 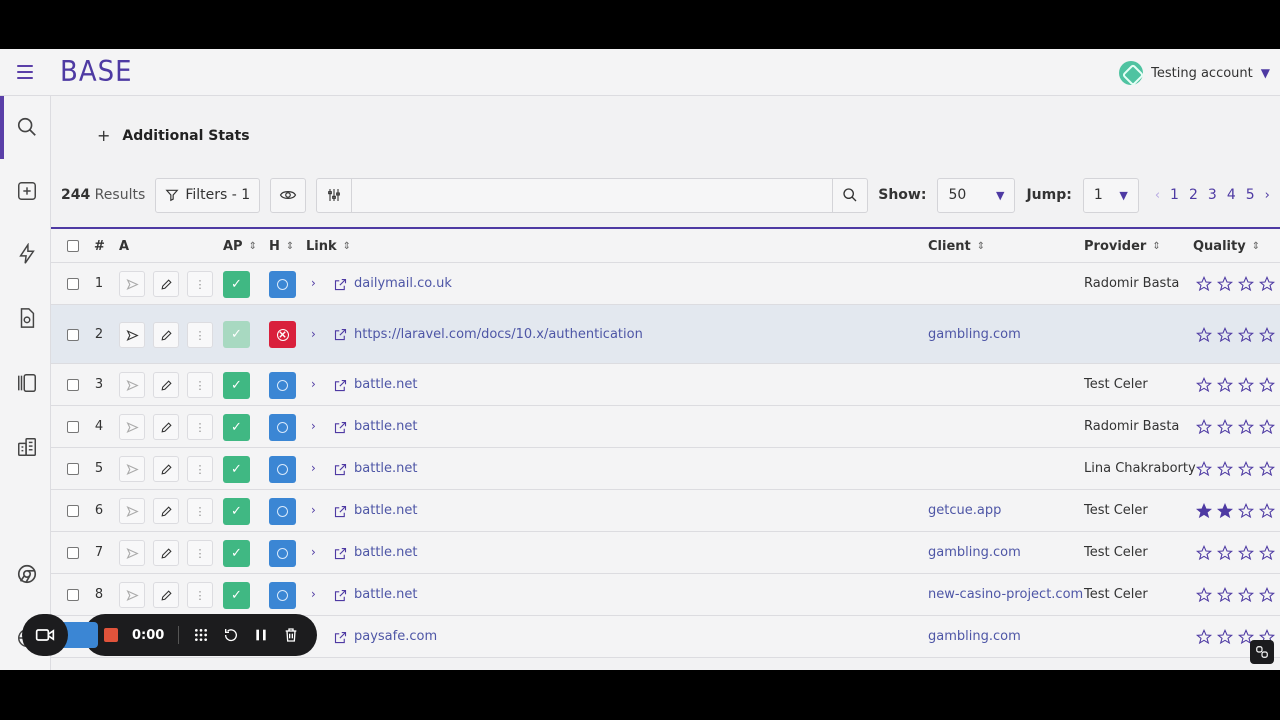 I want to click on panels-icon, so click(x=27, y=383).